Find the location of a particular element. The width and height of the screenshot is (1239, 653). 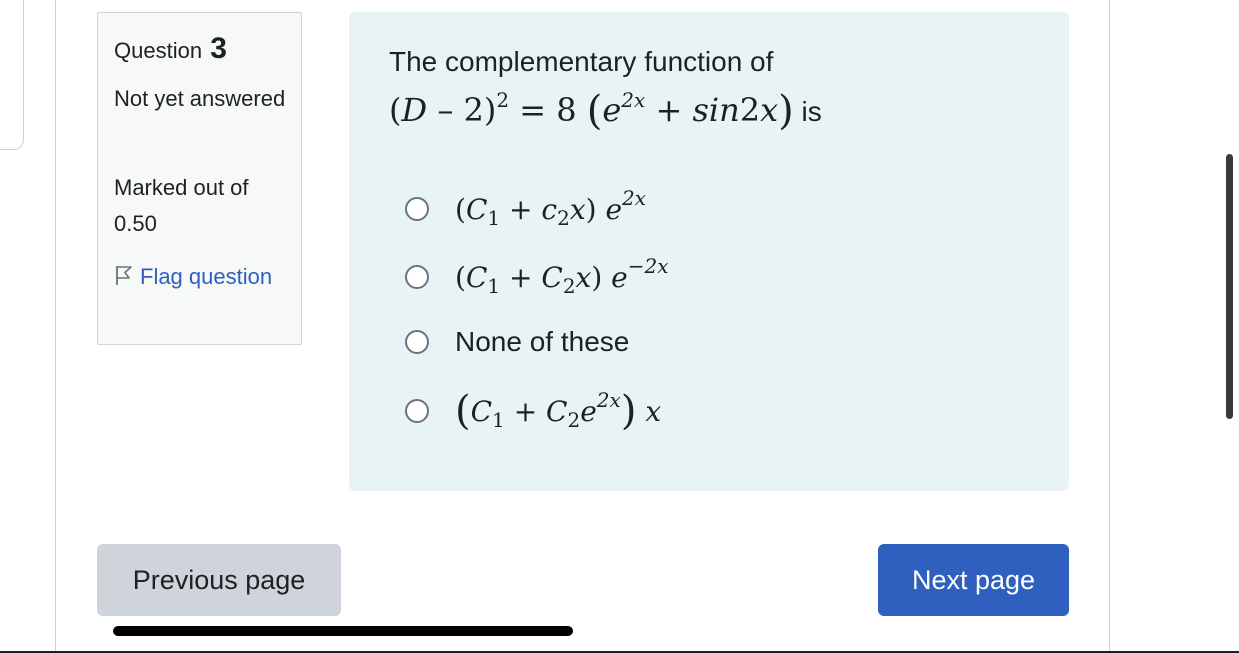

question-number: Question 3 is located at coordinates (170, 49).